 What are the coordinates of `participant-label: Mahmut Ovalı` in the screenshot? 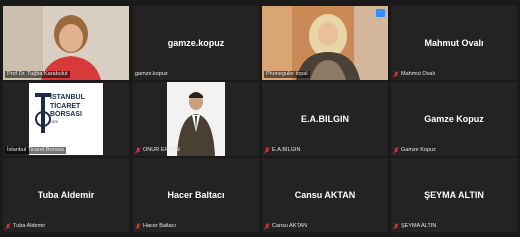 It's located at (414, 74).